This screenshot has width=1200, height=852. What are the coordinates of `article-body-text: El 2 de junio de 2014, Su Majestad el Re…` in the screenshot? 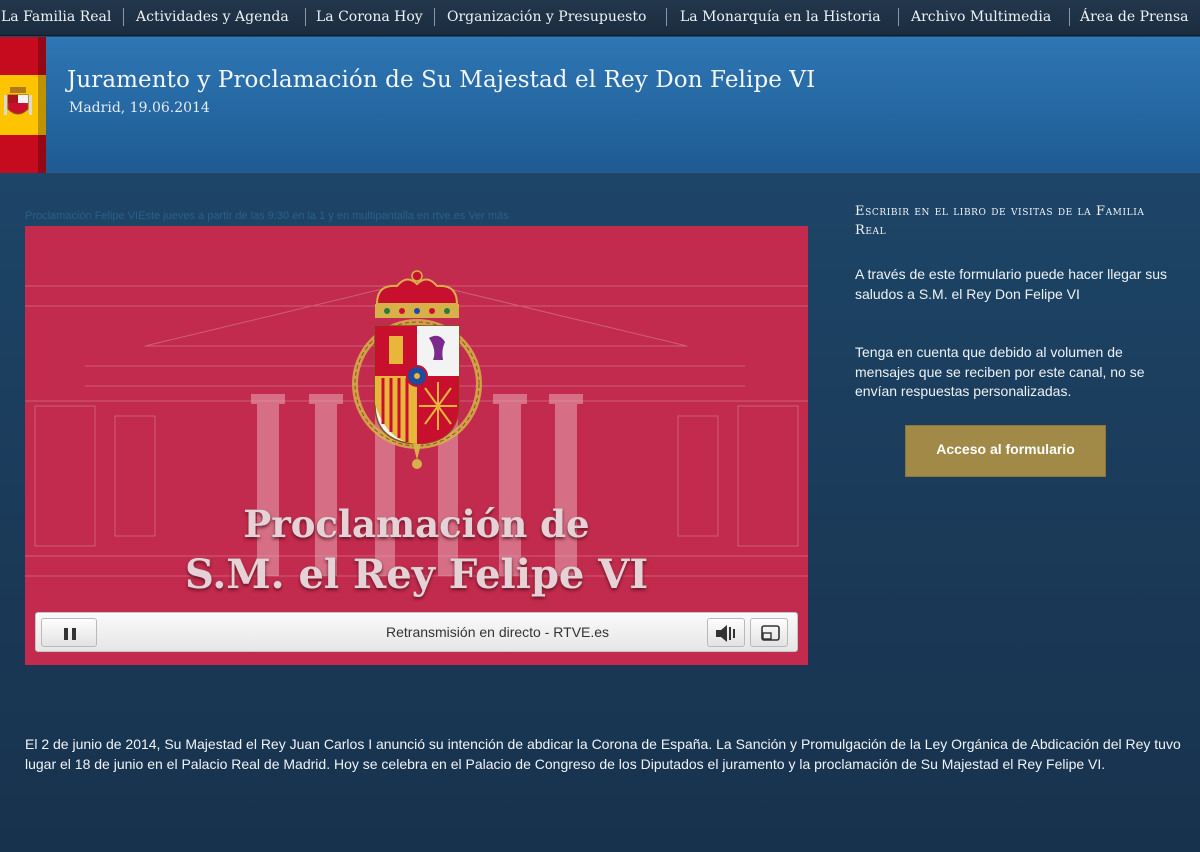 It's located at (603, 754).